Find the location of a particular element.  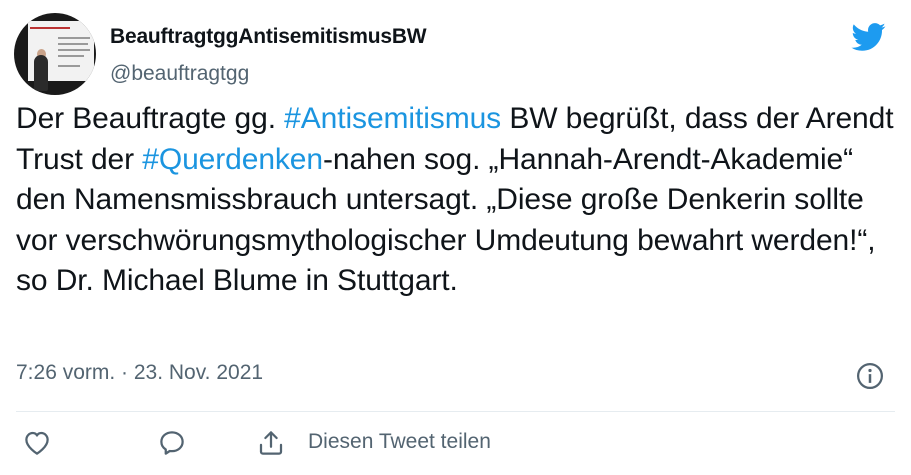

comment-icon is located at coordinates (172, 443).